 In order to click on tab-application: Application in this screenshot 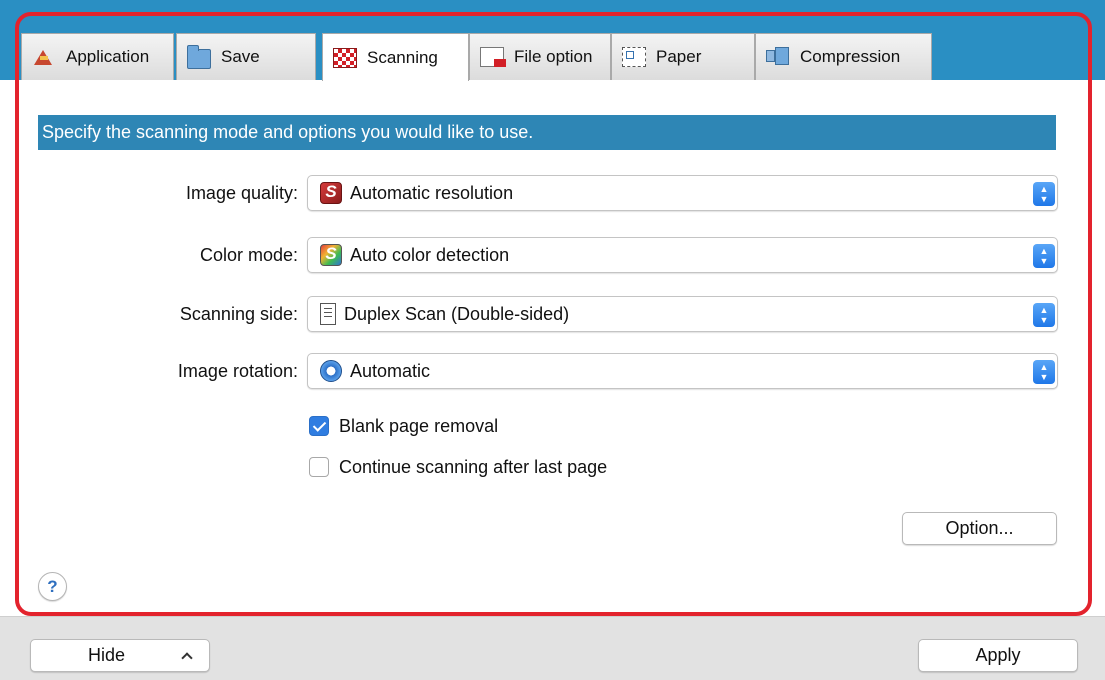, I will do `click(97, 56)`.